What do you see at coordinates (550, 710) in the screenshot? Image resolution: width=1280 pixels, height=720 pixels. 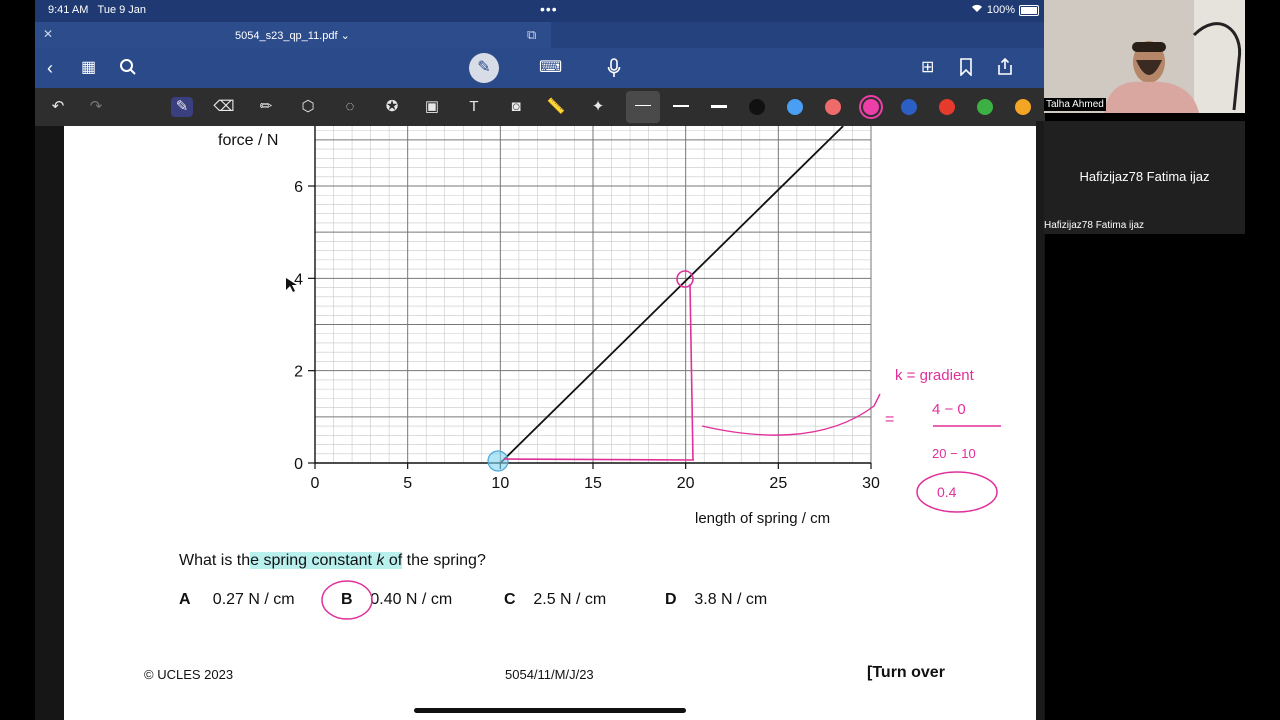 I see `home-indicator` at bounding box center [550, 710].